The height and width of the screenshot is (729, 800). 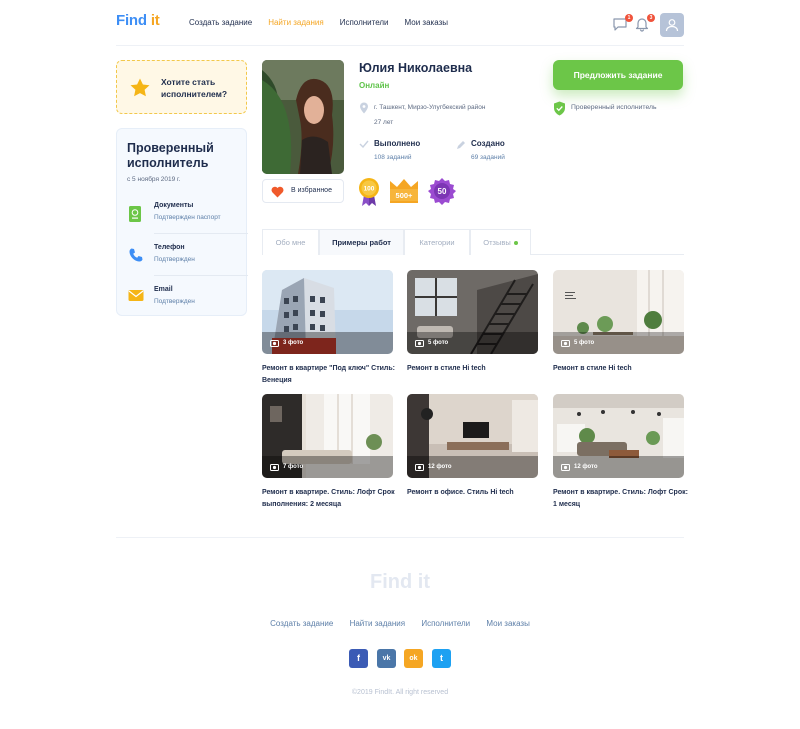 What do you see at coordinates (296, 22) in the screenshot?
I see `nav-find-tasks: Найти задания` at bounding box center [296, 22].